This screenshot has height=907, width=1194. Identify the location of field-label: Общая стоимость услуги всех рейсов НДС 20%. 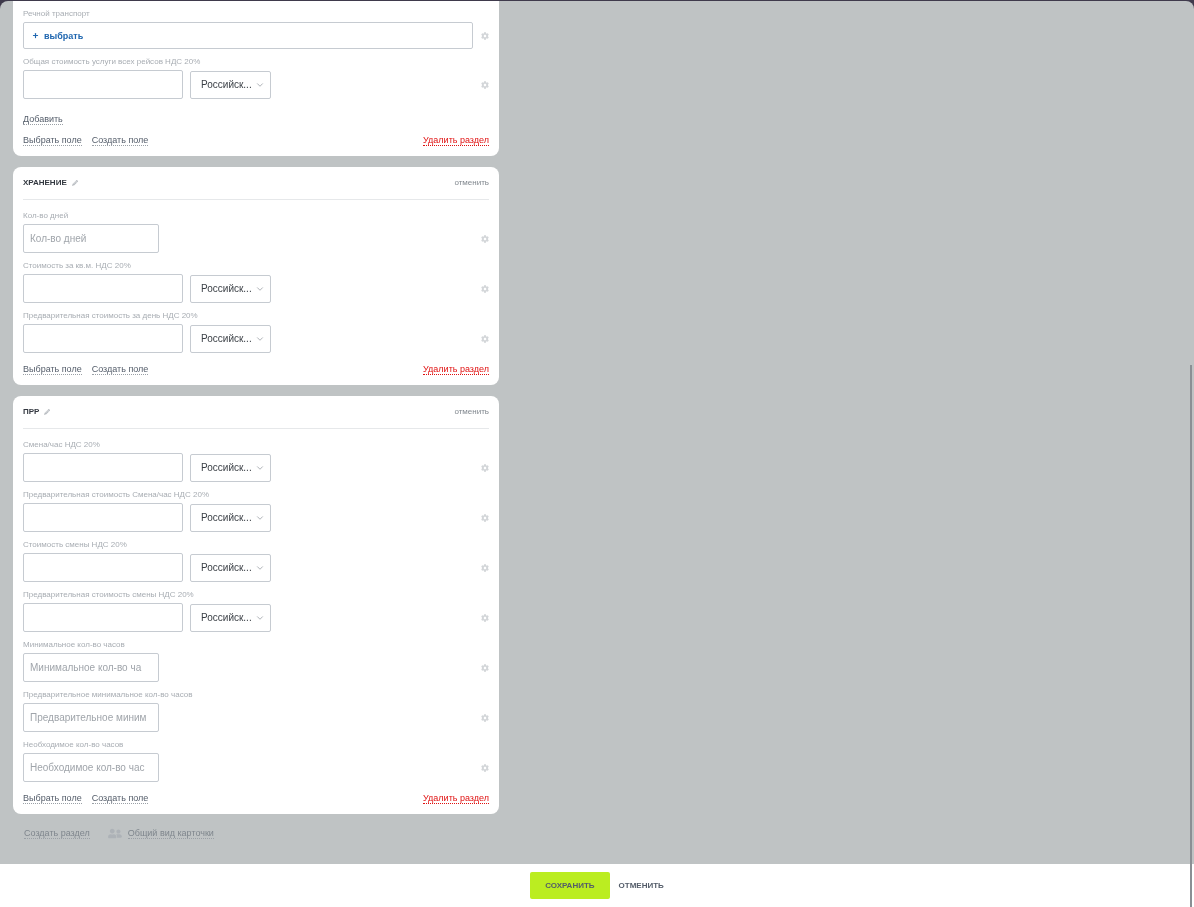
(112, 62).